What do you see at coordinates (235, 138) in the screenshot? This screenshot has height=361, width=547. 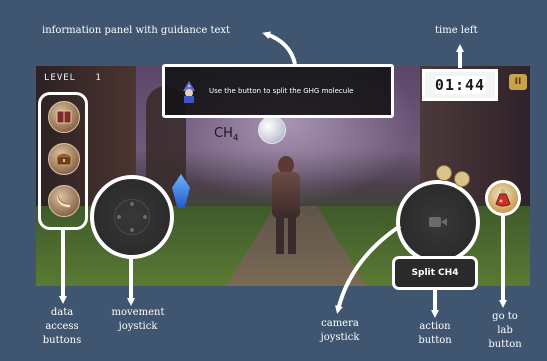 I see `molecule-subscript: 4` at bounding box center [235, 138].